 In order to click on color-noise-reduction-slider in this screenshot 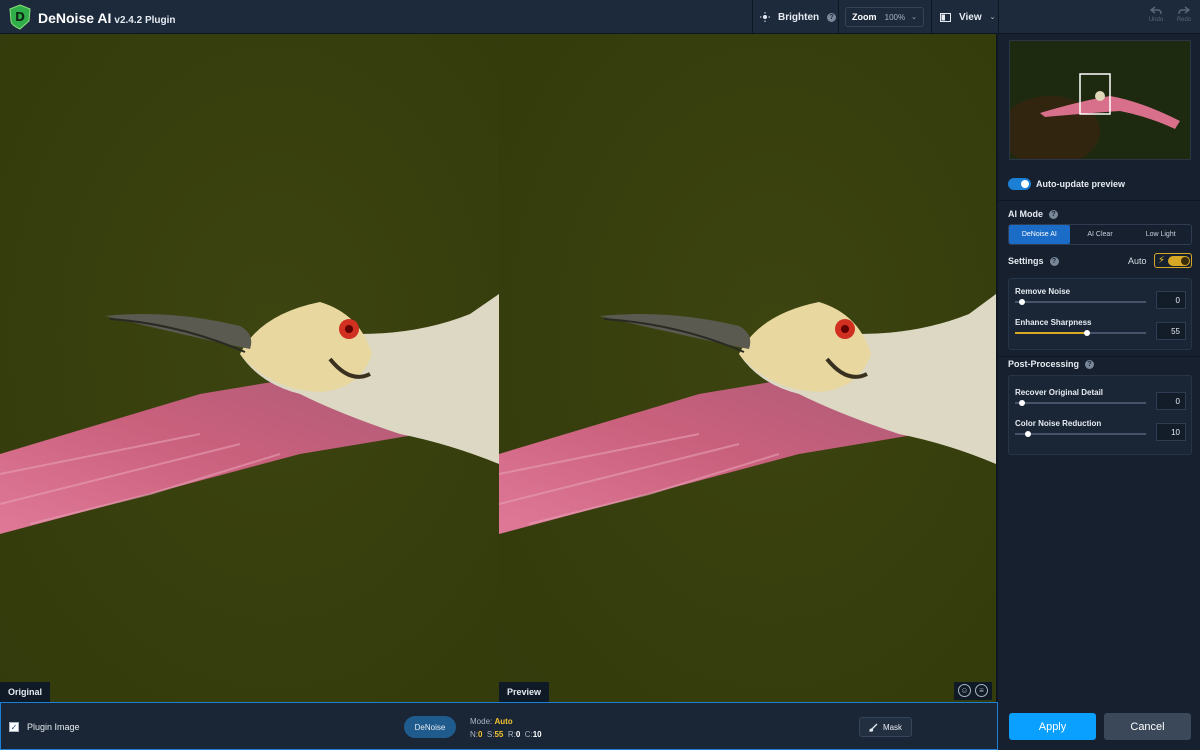, I will do `click(1080, 434)`.